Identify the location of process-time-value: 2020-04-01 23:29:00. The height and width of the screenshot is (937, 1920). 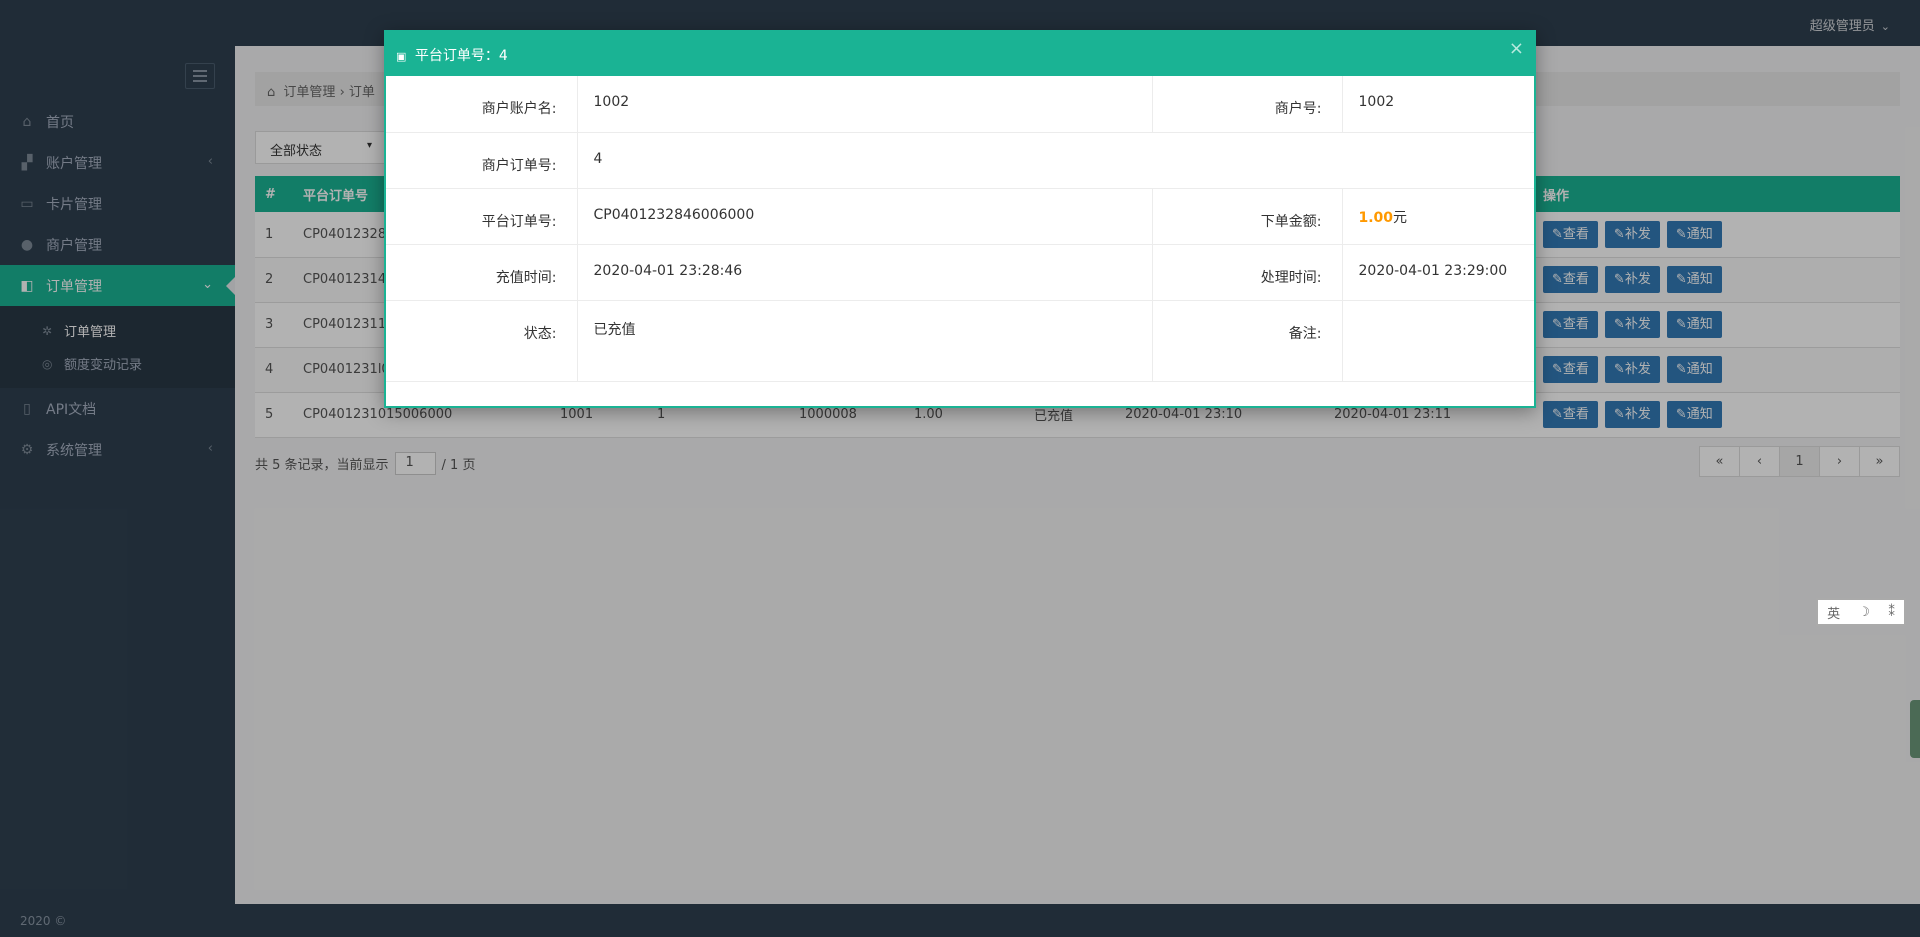
(1438, 272).